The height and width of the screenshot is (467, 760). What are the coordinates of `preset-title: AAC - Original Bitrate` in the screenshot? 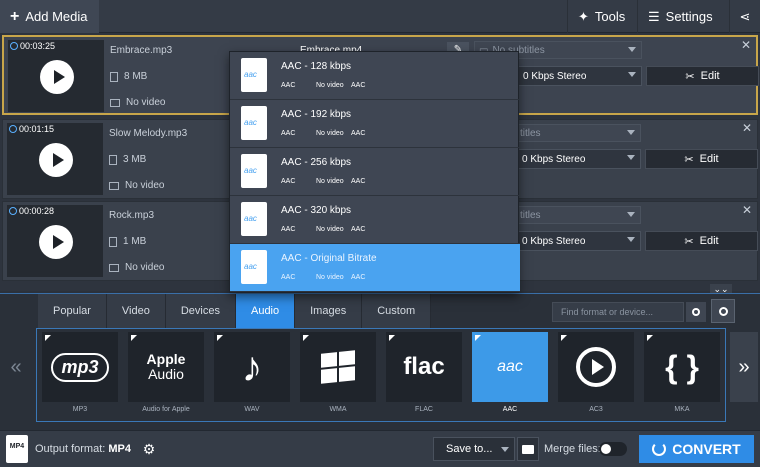 It's located at (329, 258).